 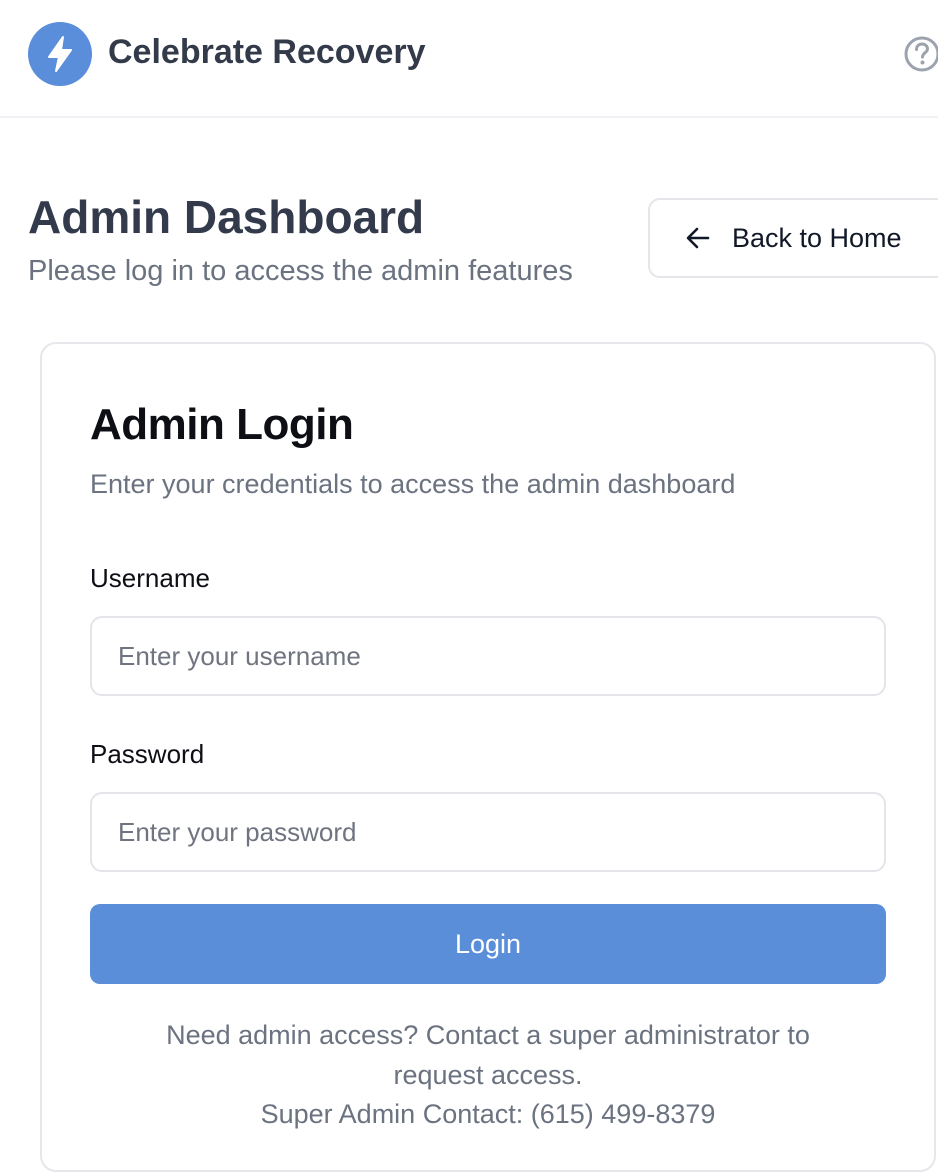 I want to click on app-header: Celebrate Recovery, so click(x=469, y=59).